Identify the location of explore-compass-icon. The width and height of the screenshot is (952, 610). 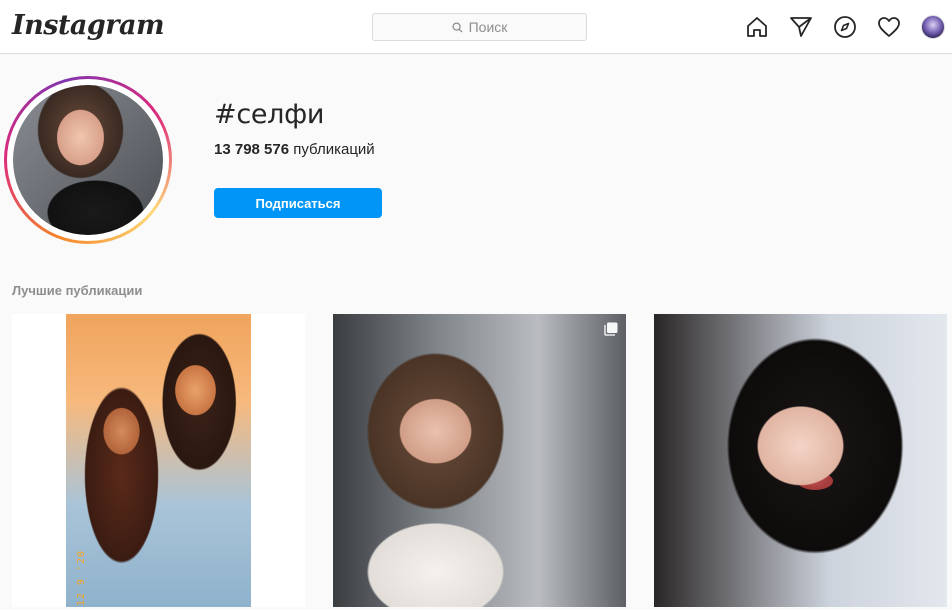
(845, 27).